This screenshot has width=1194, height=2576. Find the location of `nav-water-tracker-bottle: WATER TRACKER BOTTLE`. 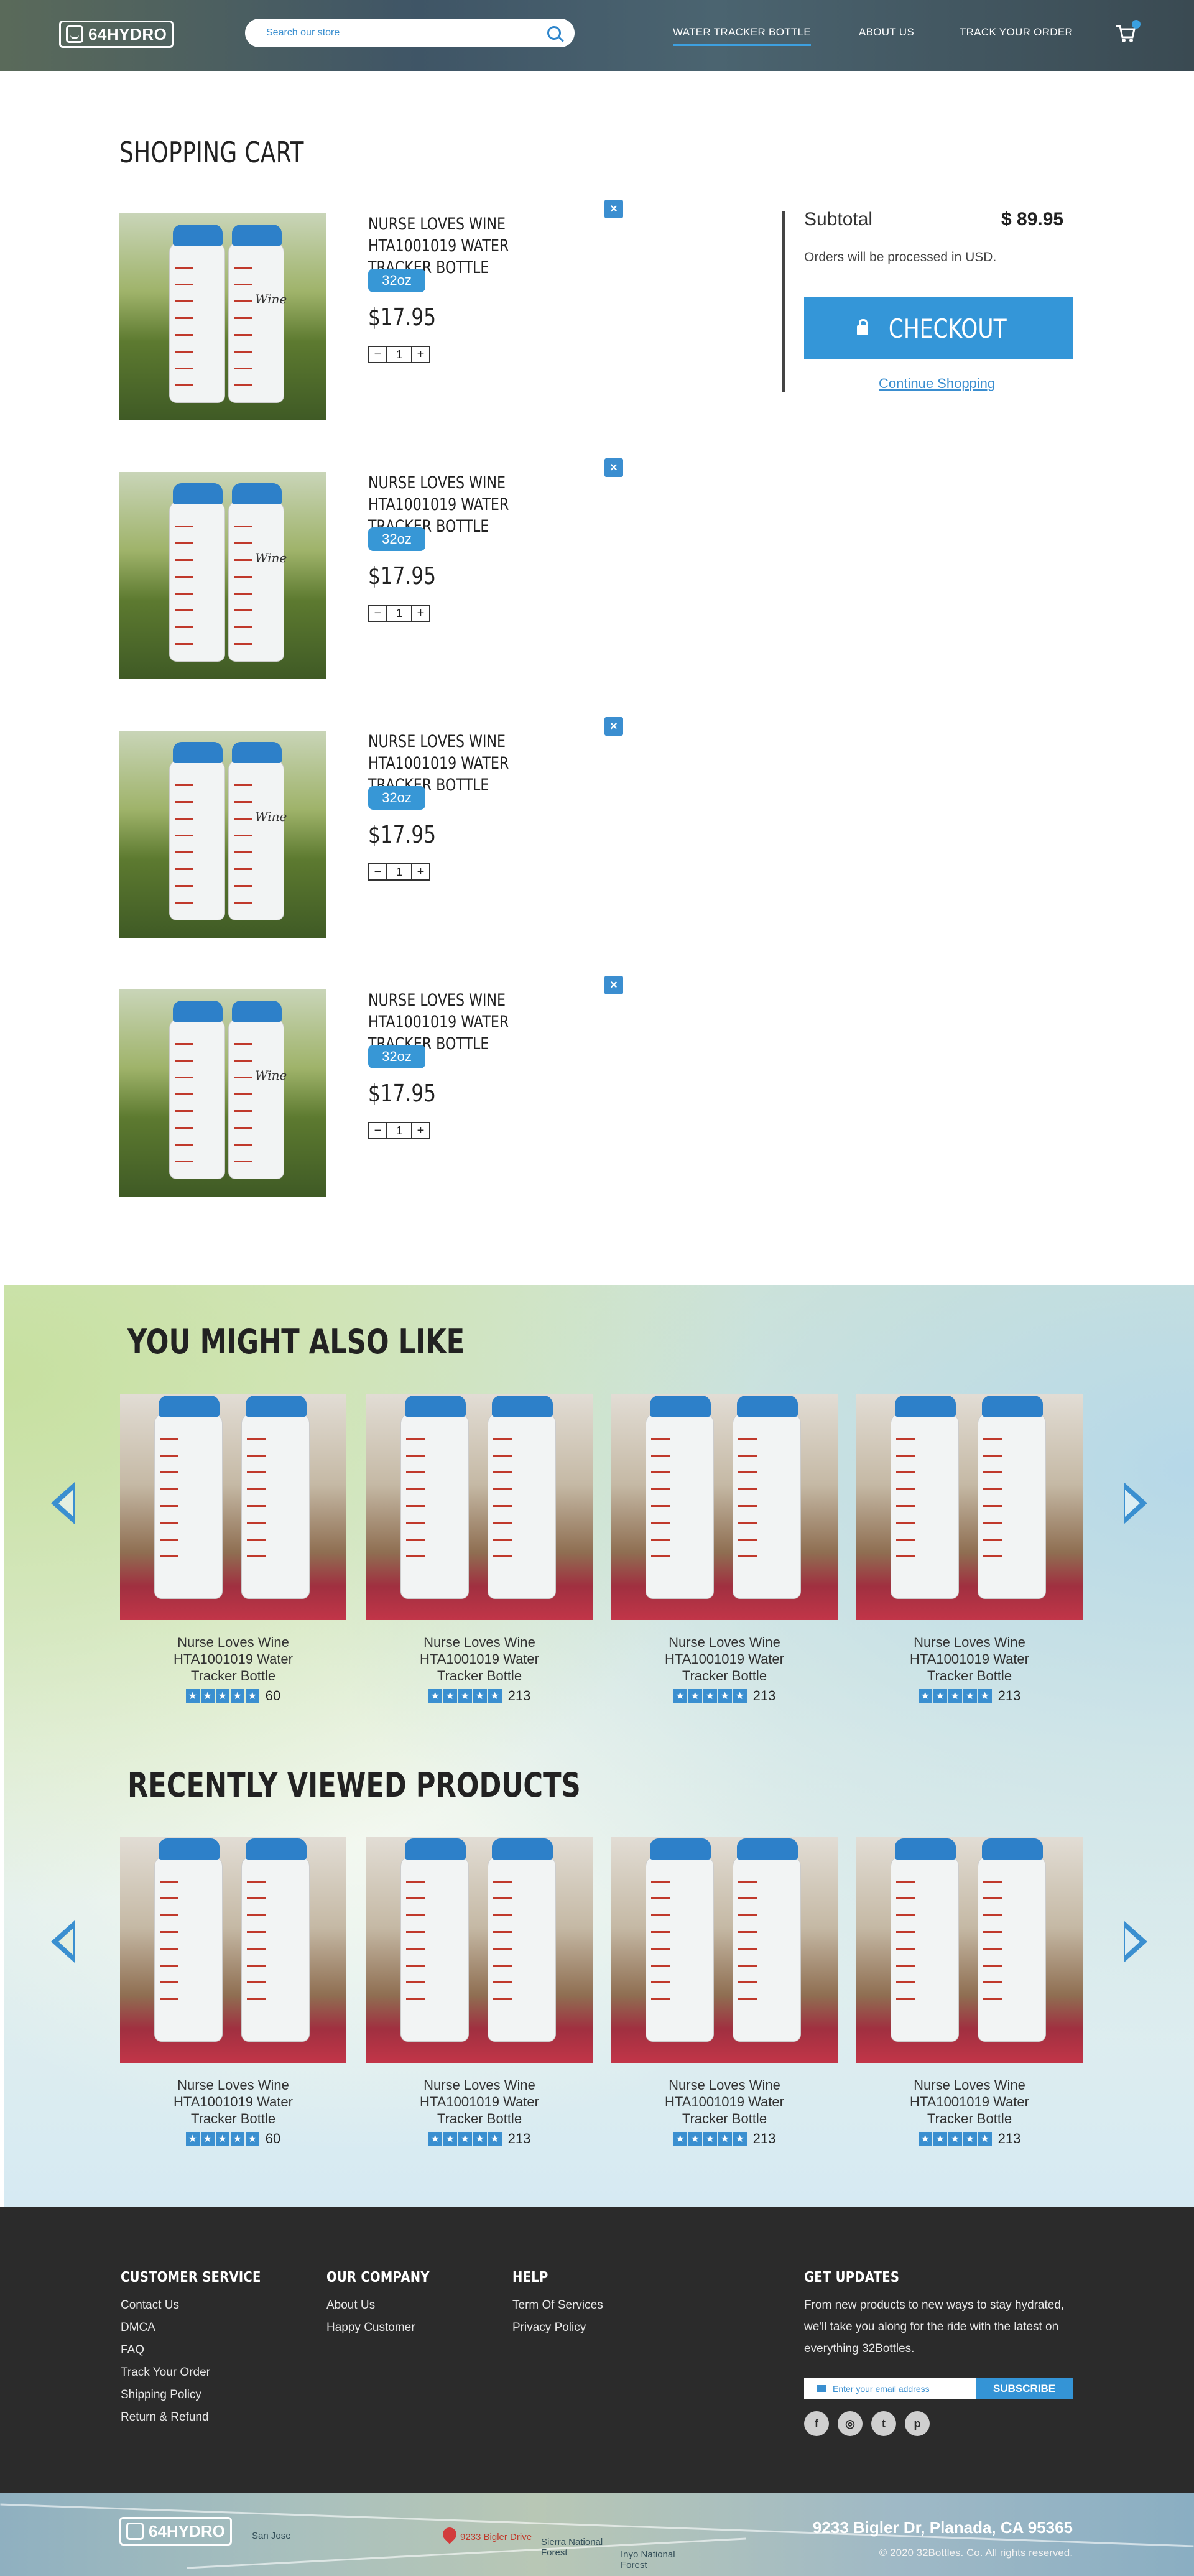

nav-water-tracker-bottle: WATER TRACKER BOTTLE is located at coordinates (742, 36).